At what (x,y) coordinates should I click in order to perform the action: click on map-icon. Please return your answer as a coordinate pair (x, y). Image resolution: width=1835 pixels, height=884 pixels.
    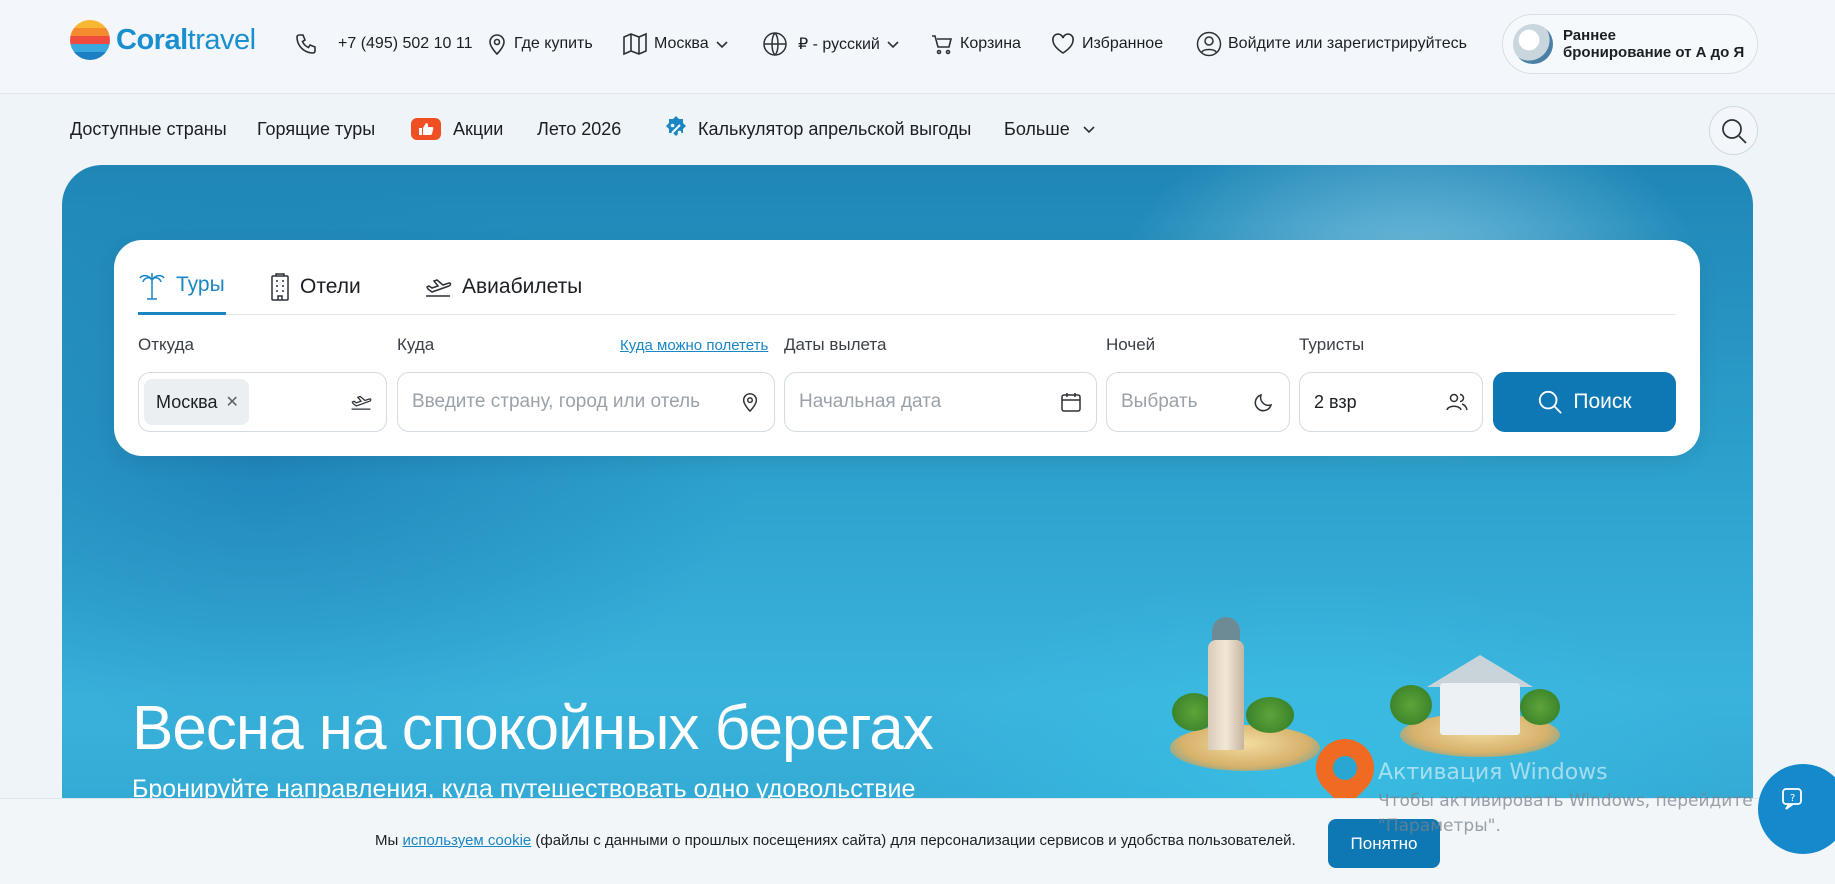
    Looking at the image, I should click on (635, 44).